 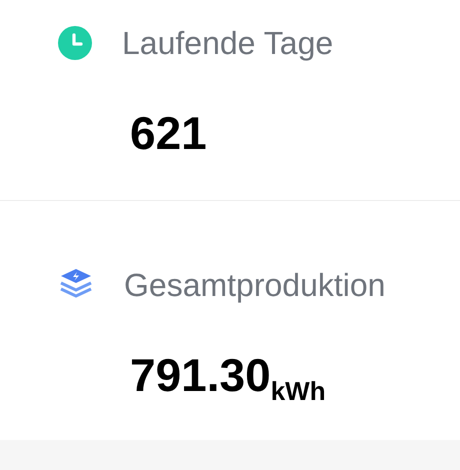 What do you see at coordinates (168, 133) in the screenshot?
I see `stat-value: 621` at bounding box center [168, 133].